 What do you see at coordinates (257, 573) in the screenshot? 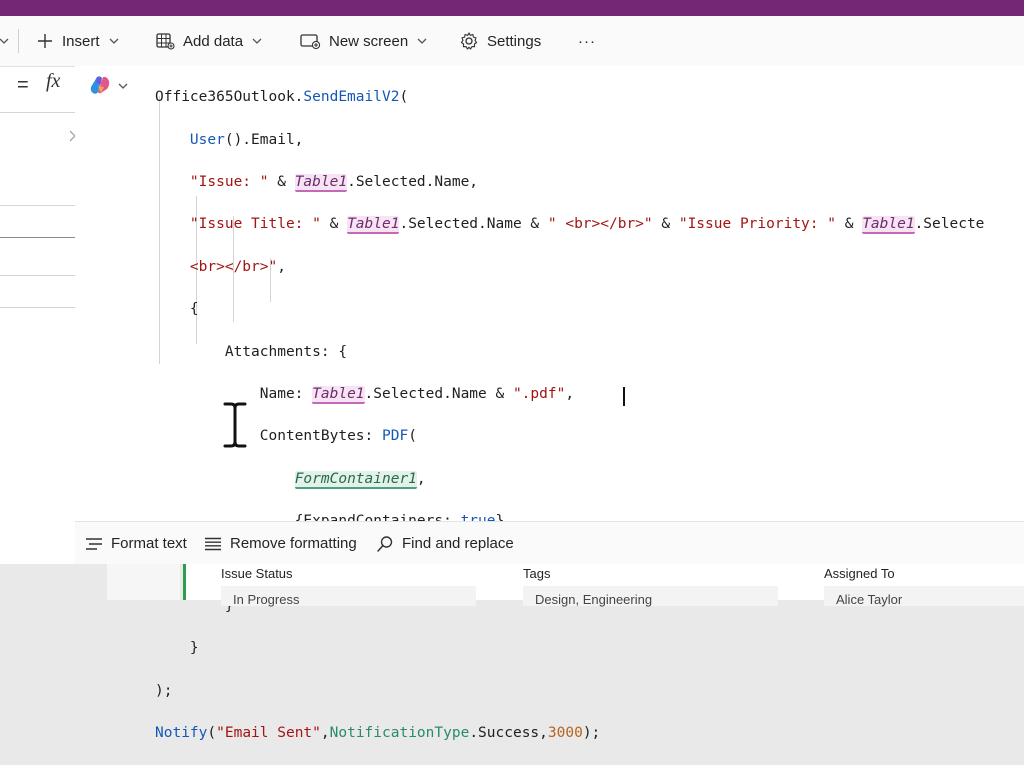
I see `issue-status-label: Issue Status` at bounding box center [257, 573].